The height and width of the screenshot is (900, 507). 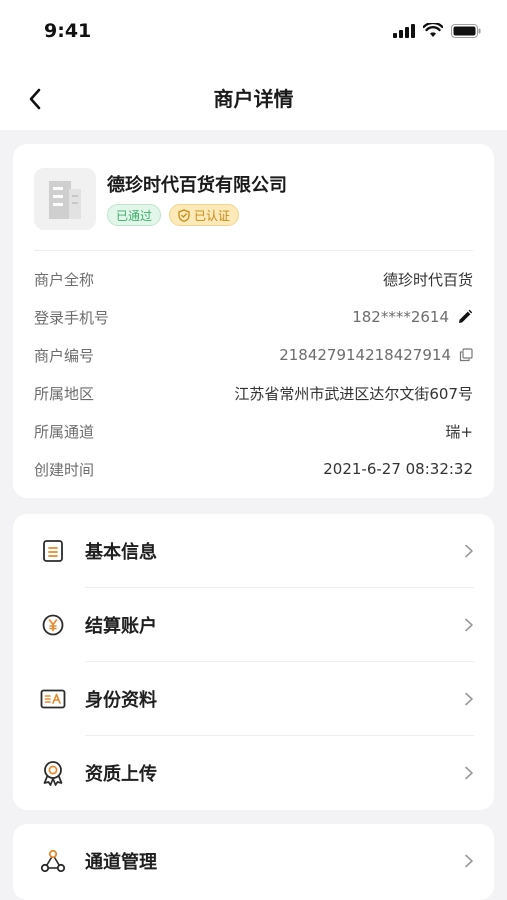 I want to click on menu-label: 身份资料, so click(x=121, y=700).